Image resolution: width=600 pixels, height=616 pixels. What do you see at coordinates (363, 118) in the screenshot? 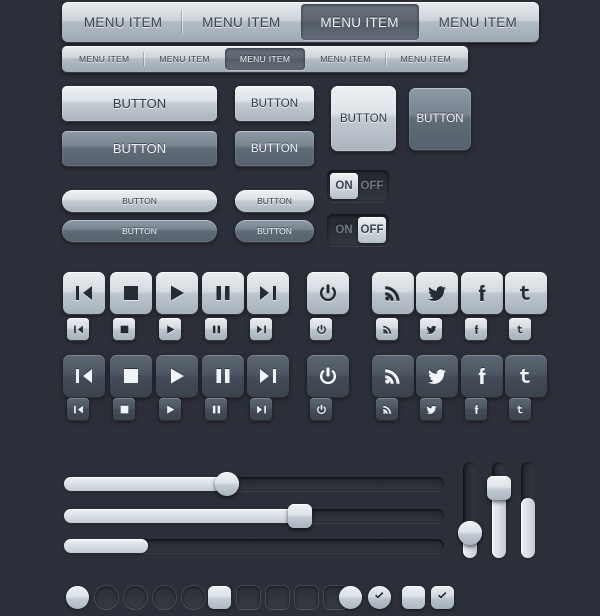
I see `square-light-button: BUTTON` at bounding box center [363, 118].